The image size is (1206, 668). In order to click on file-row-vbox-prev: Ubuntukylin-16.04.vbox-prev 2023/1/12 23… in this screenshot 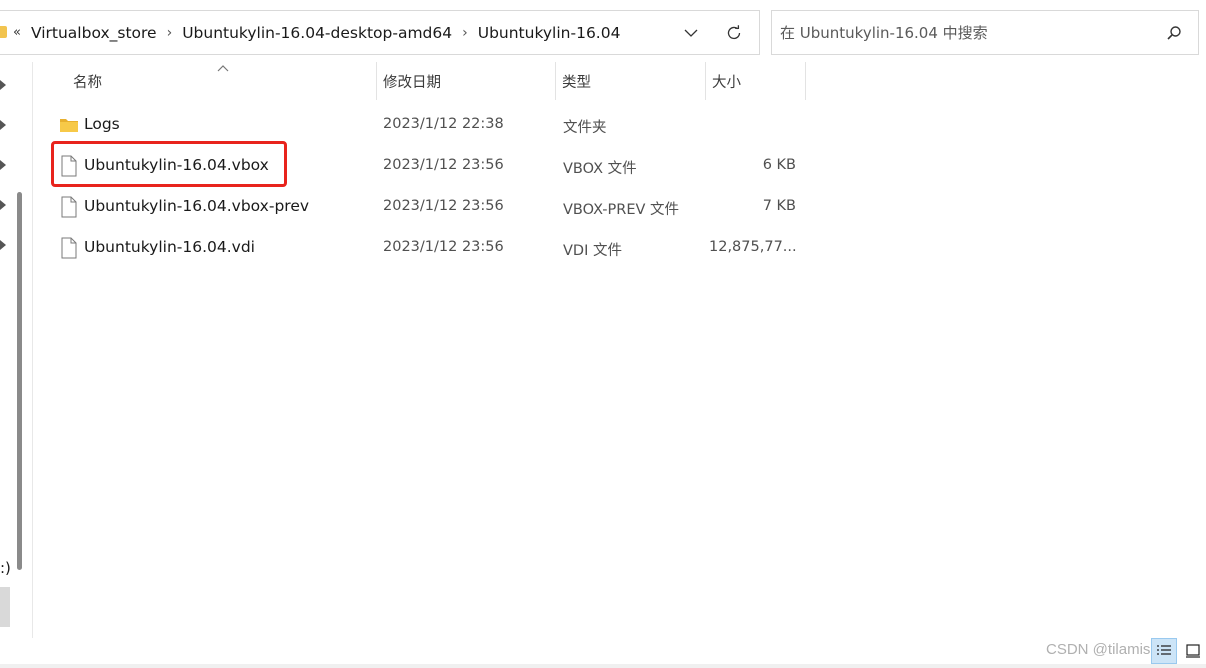, I will do `click(429, 206)`.